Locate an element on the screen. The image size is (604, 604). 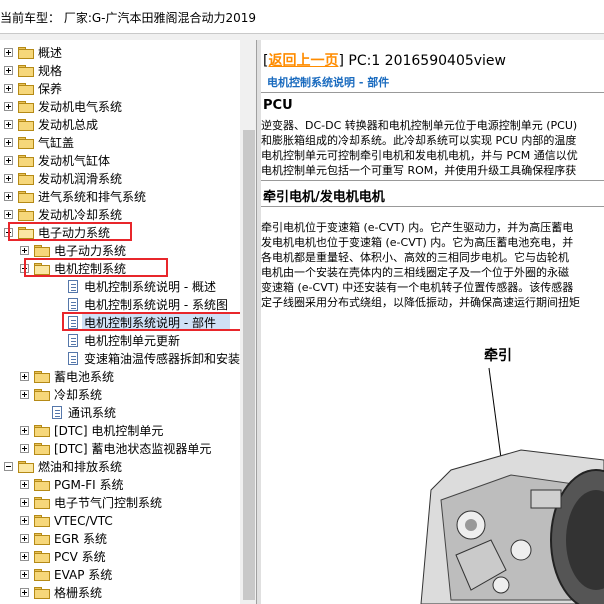
motor-text-line: 各电机都是重量轻、体积小、高效的三相同步电机。它与齿轮机 is located at coordinates (415, 257).